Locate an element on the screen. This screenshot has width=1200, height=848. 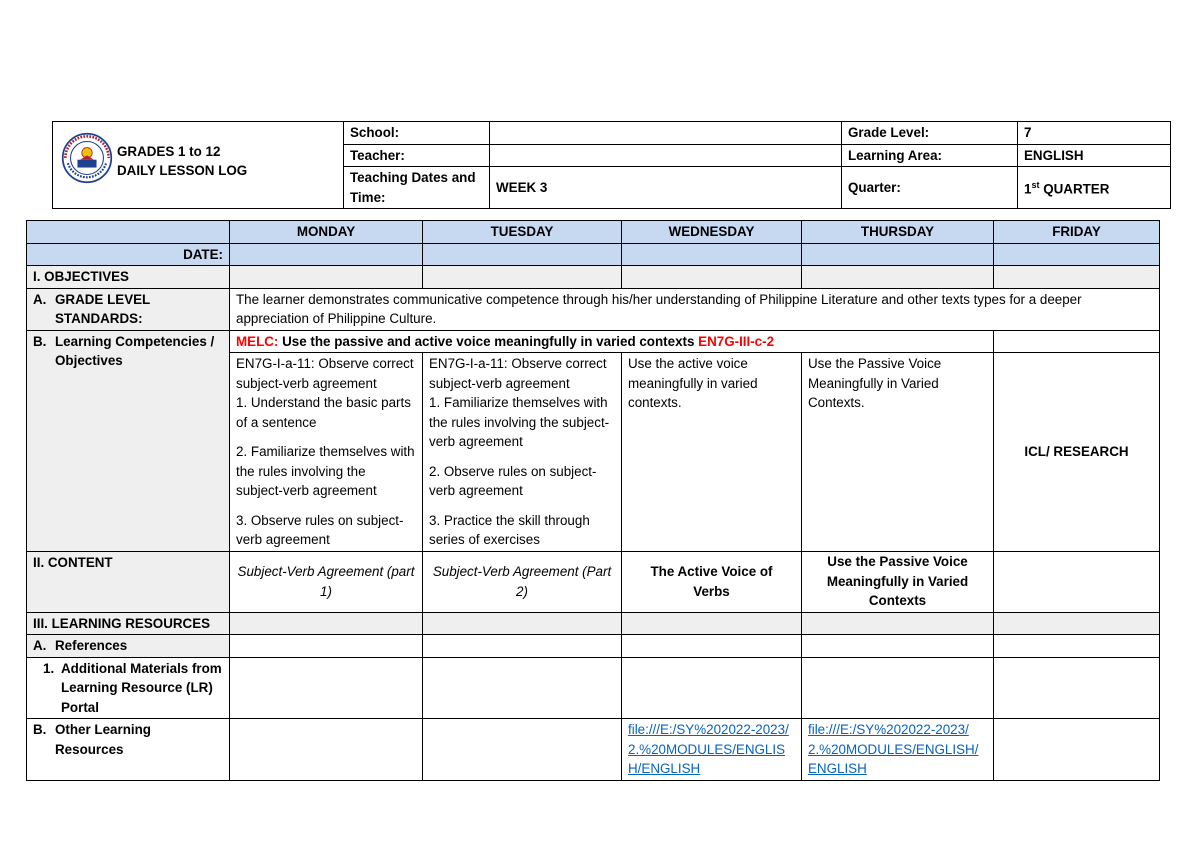
title-line-2: DAILY LESSON LOG is located at coordinates (182, 170).